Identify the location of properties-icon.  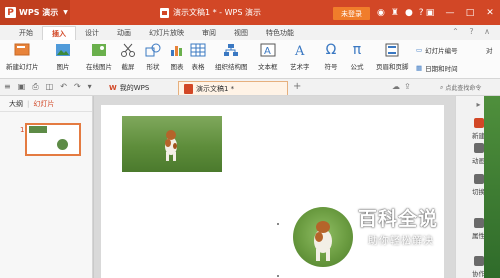
(478, 223).